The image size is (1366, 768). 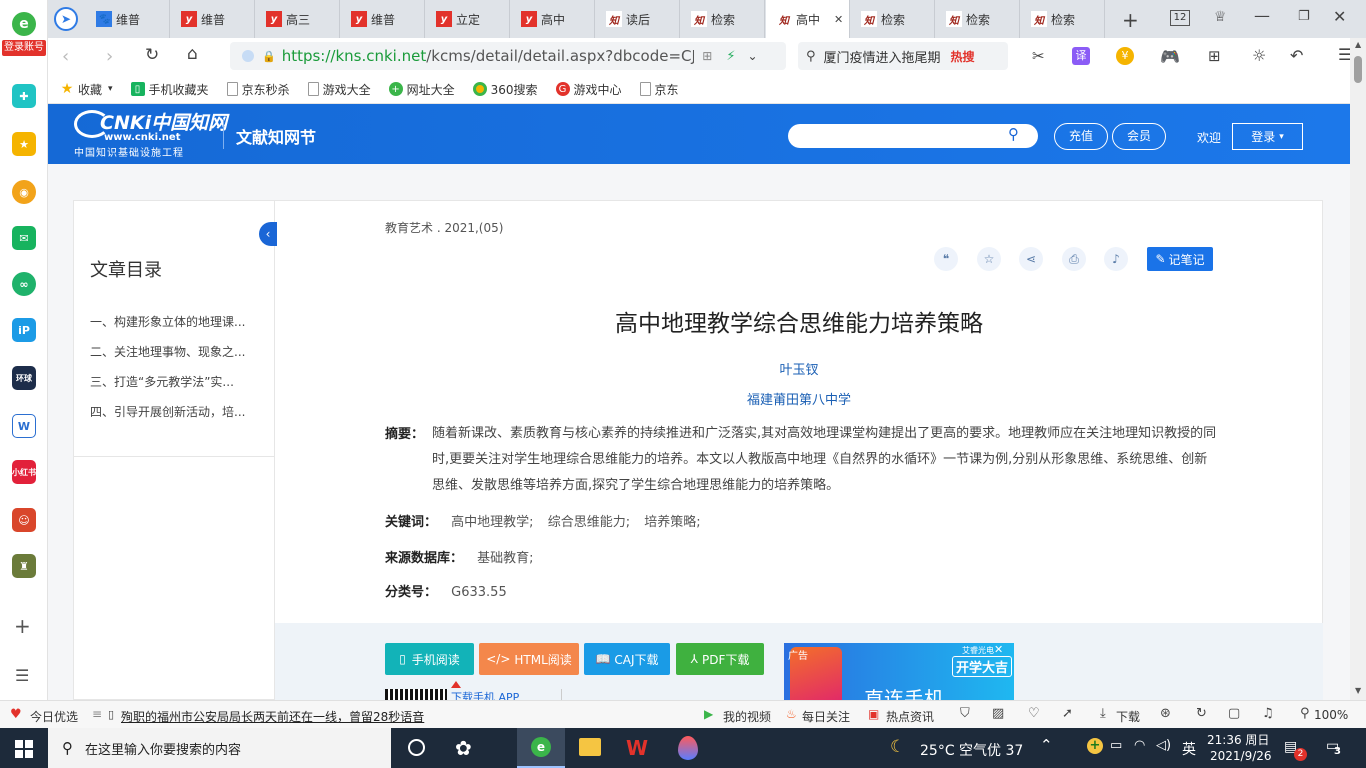 I want to click on health-icon: ♡, so click(x=1034, y=713).